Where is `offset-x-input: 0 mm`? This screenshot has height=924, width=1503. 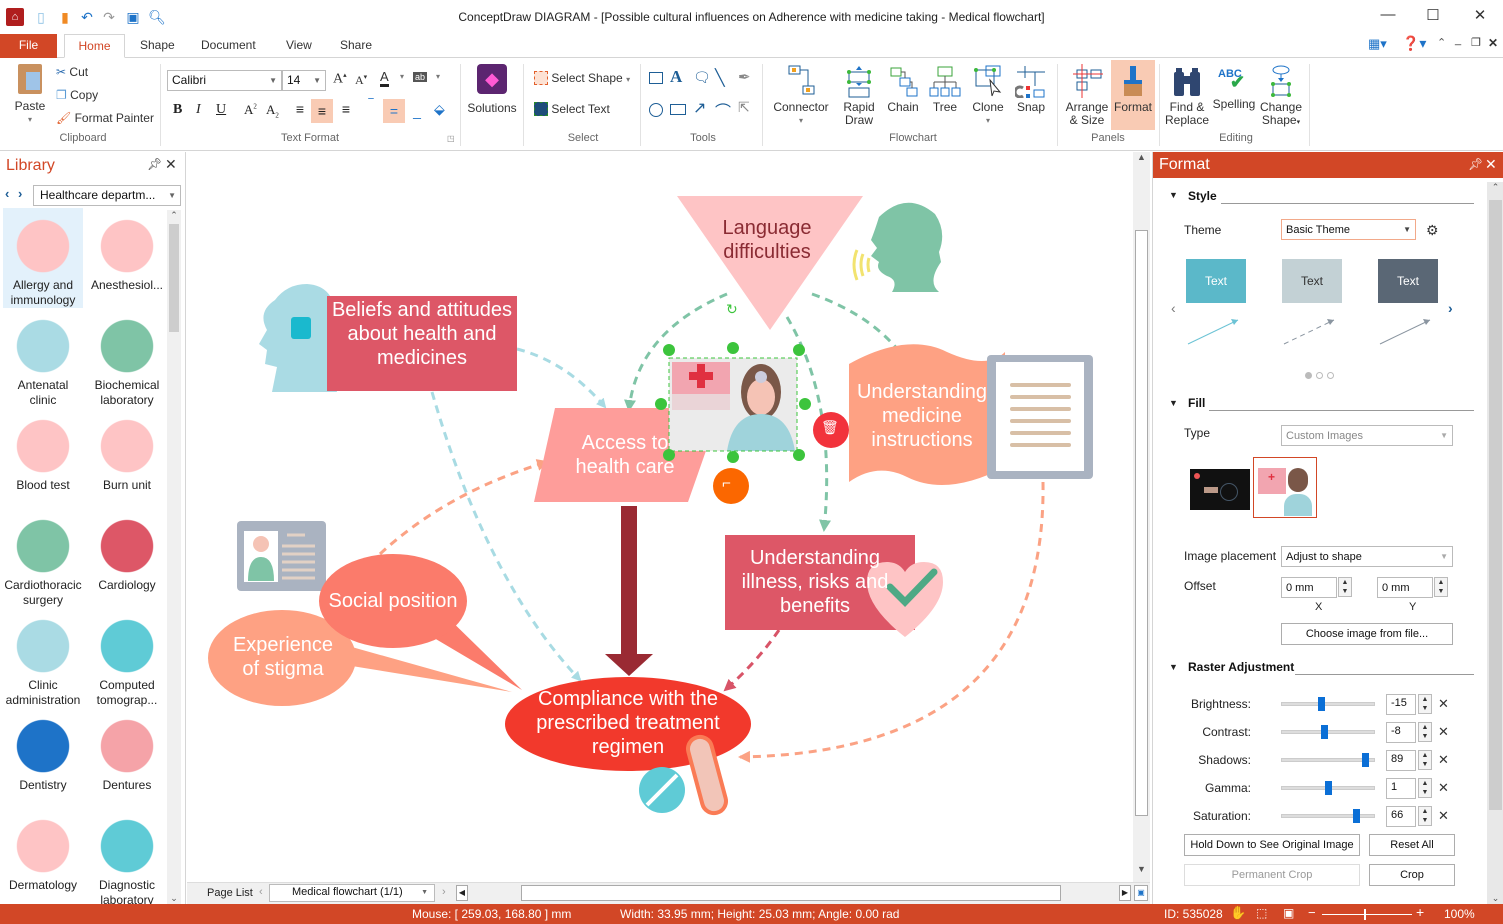 offset-x-input: 0 mm is located at coordinates (1309, 587).